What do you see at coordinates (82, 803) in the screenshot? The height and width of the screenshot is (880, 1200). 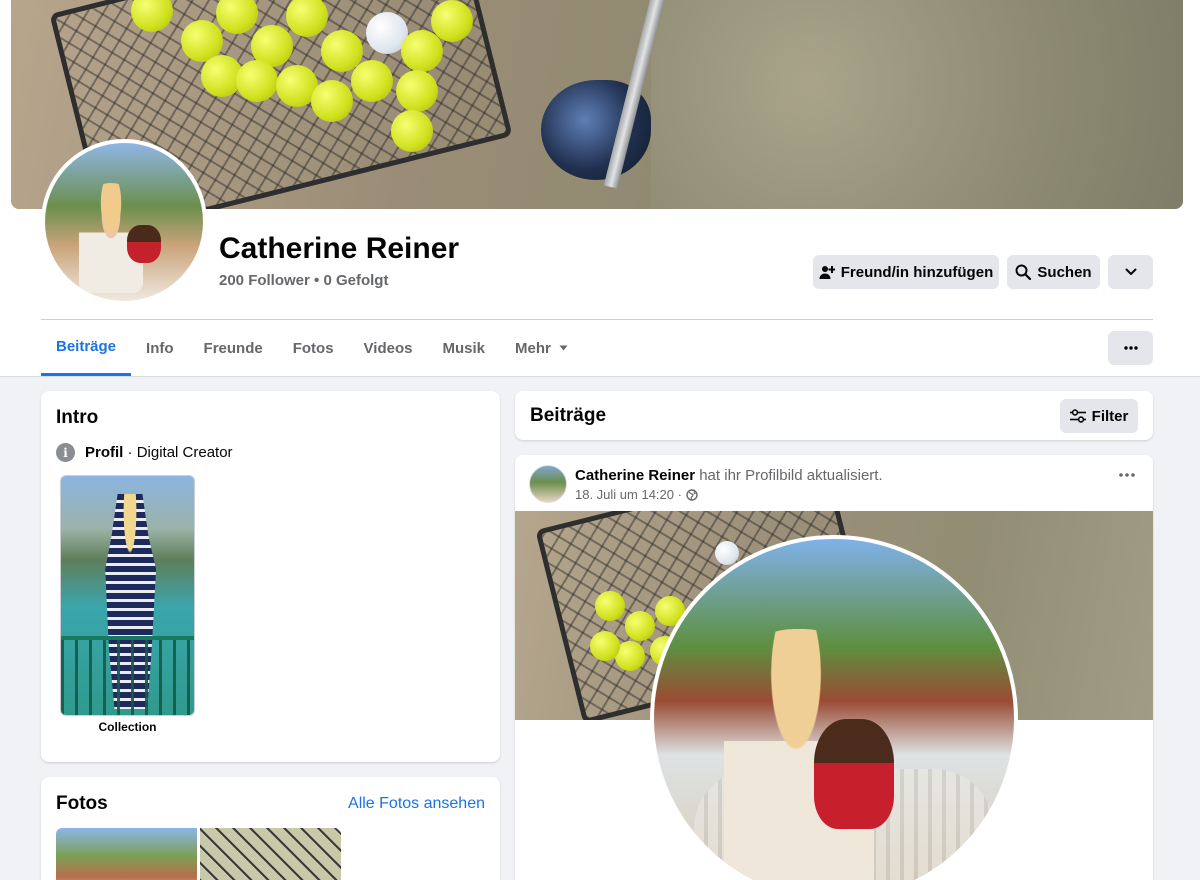 I see `photos-title: Fotos` at bounding box center [82, 803].